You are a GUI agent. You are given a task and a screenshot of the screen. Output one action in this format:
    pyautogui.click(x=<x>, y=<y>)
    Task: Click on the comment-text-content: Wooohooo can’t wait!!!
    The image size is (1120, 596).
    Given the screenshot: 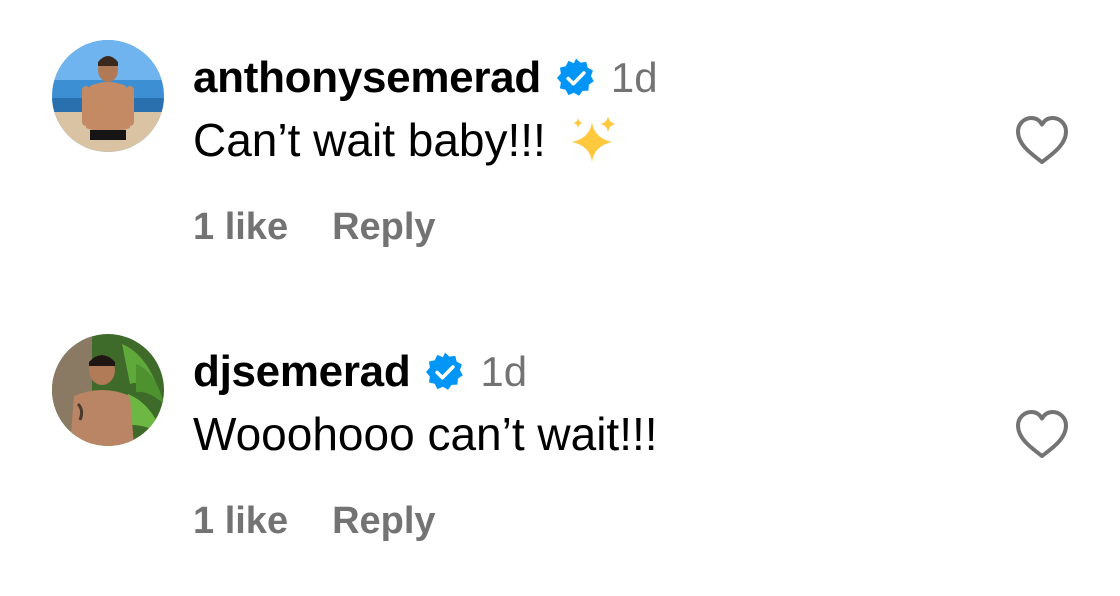 What is the action you would take?
    pyautogui.click(x=425, y=434)
    